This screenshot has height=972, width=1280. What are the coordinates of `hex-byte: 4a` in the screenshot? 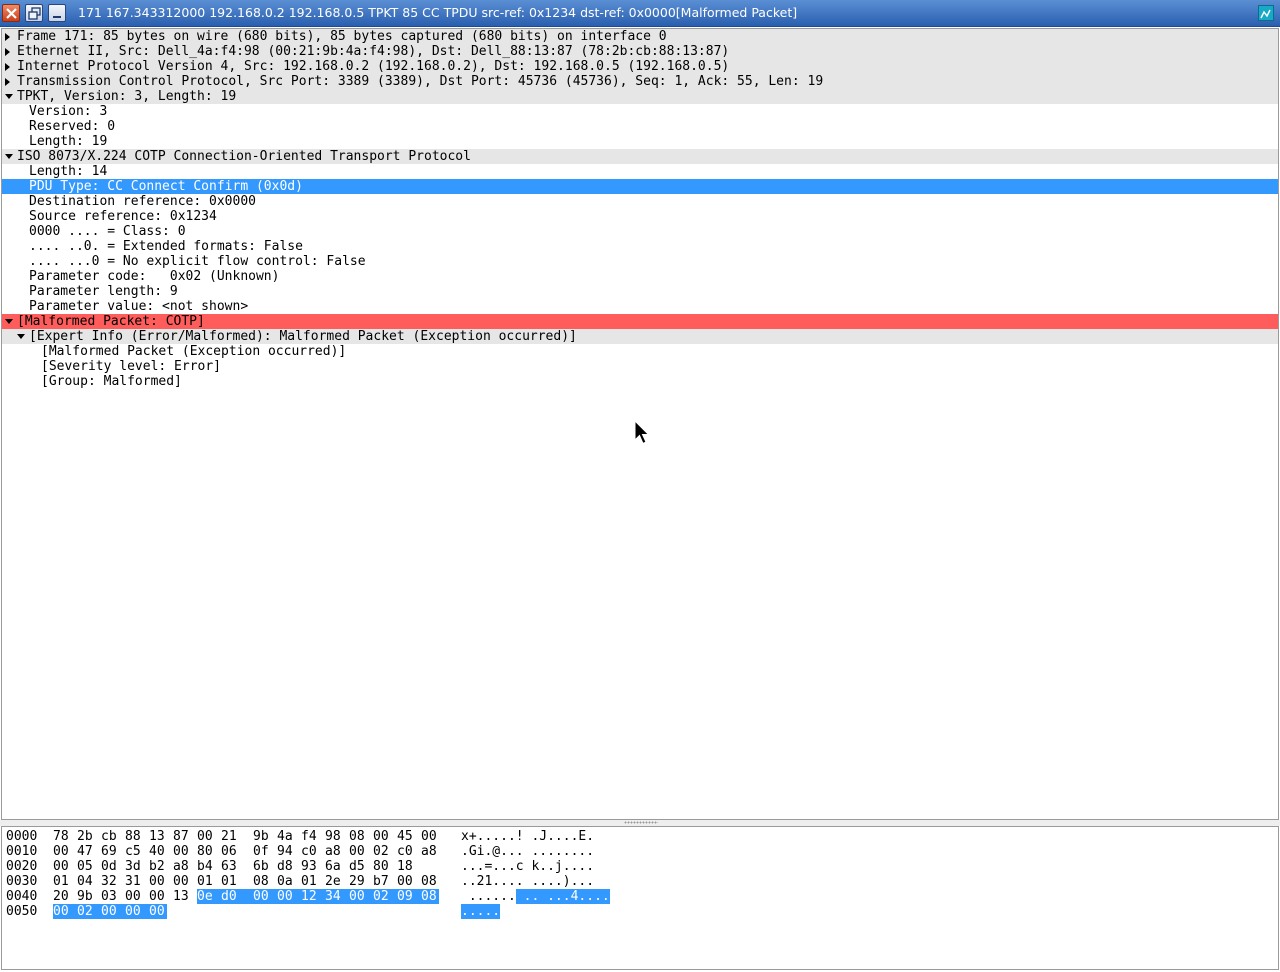 It's located at (286, 836).